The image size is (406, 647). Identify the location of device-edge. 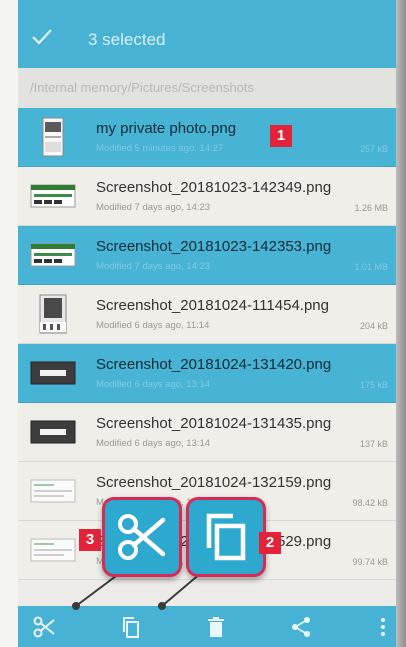
(401, 323).